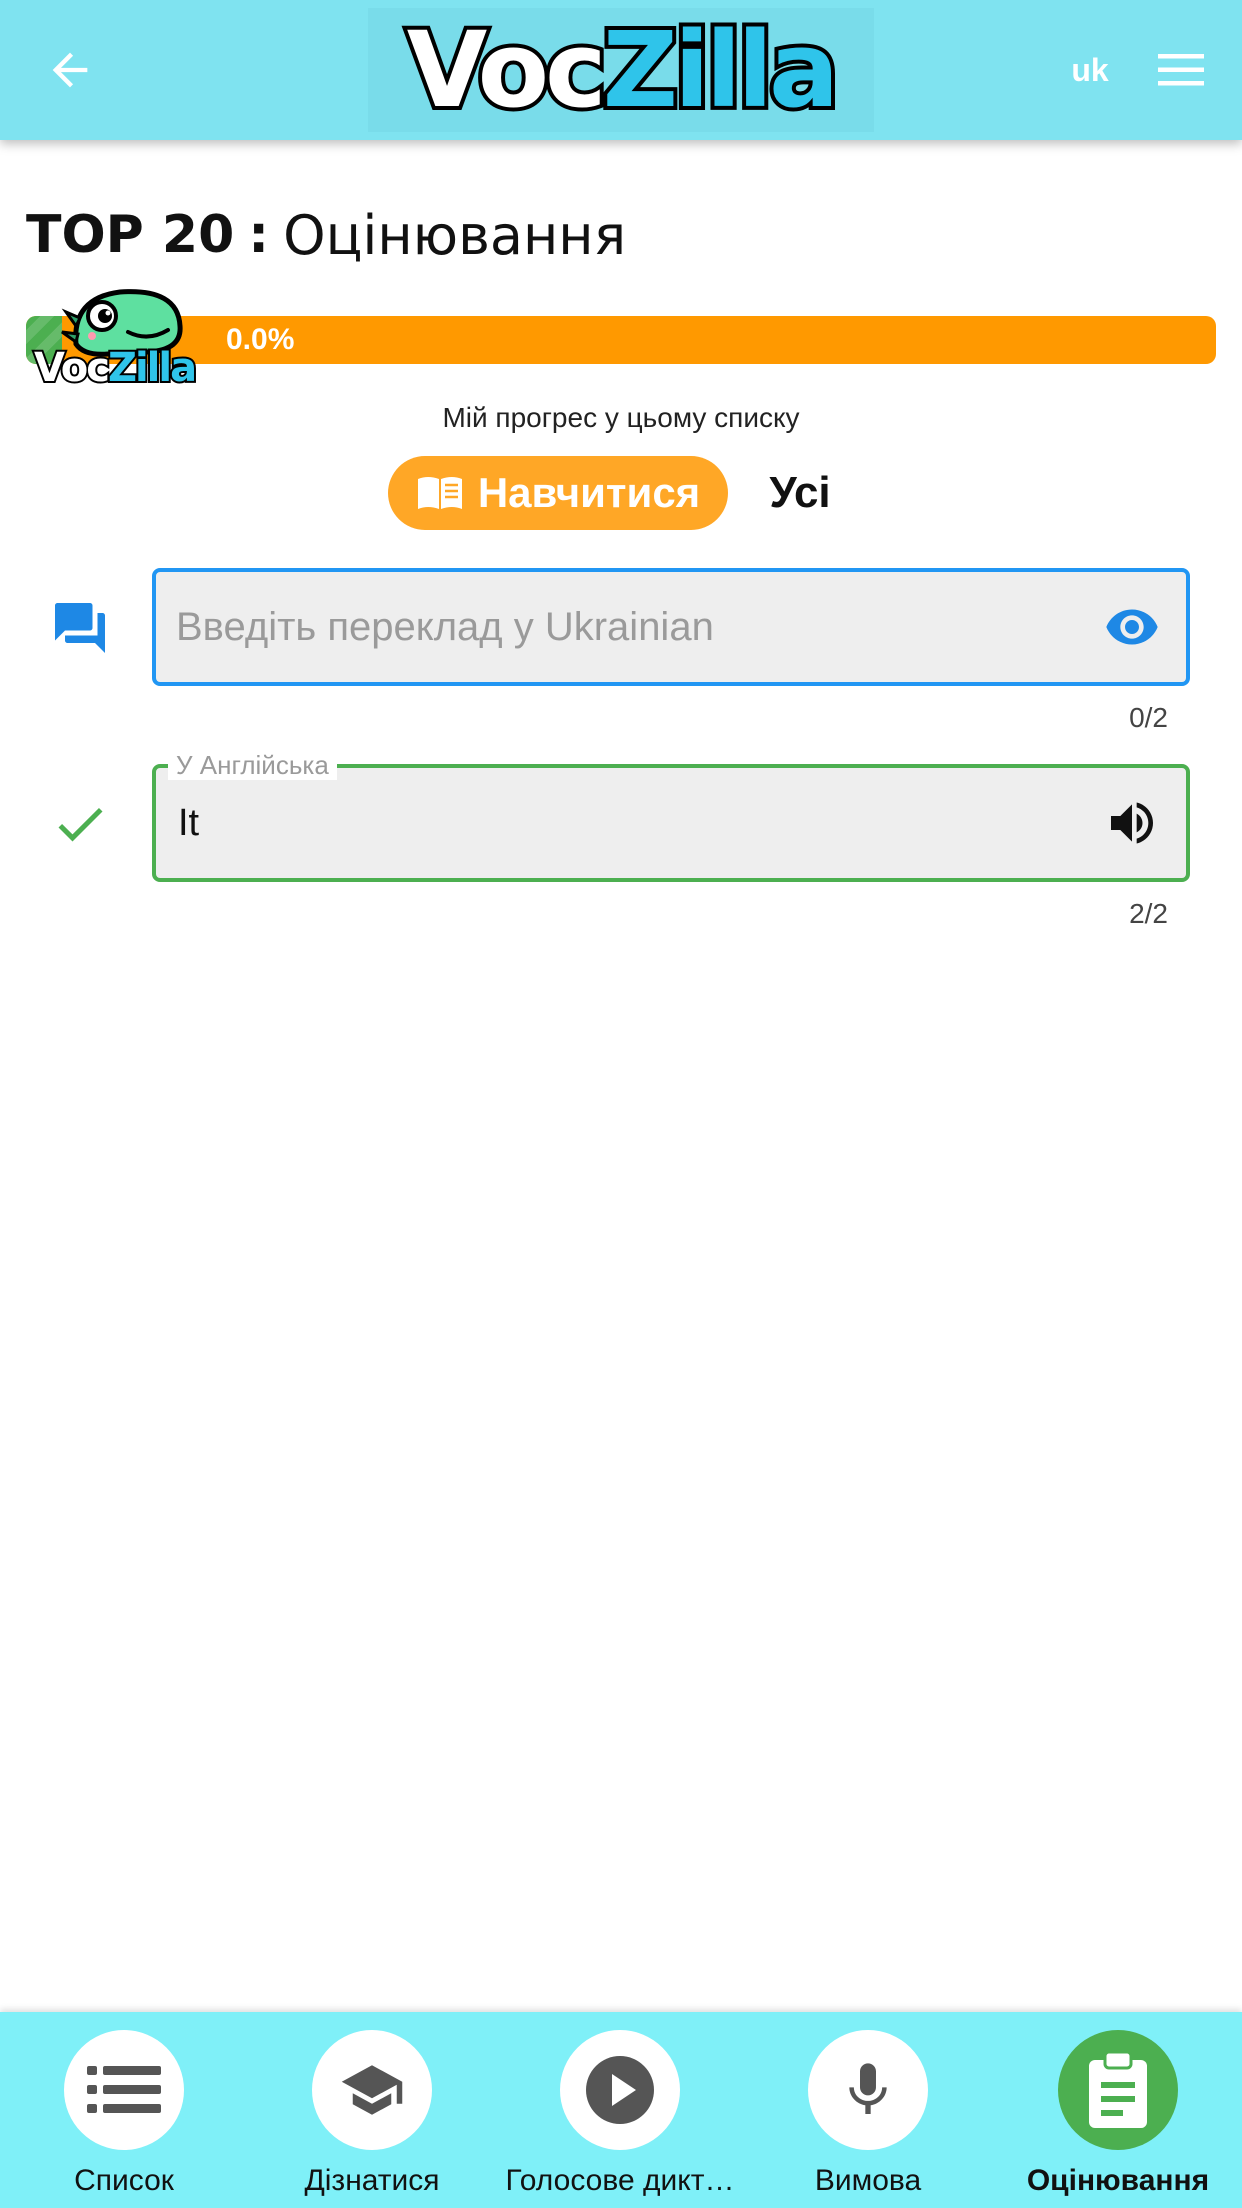 The height and width of the screenshot is (2208, 1242). Describe the element at coordinates (616, 627) in the screenshot. I see `translation-input` at that location.